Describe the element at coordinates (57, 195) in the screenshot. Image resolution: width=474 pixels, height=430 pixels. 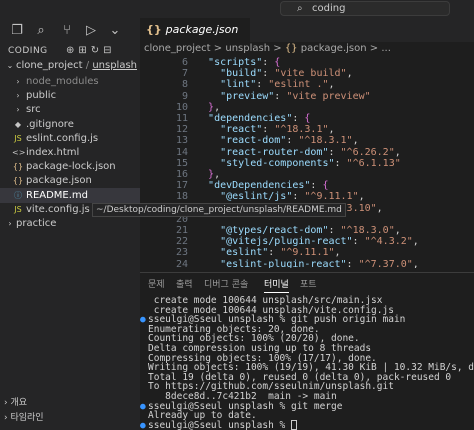
I see `file-tree-label: README.md` at that location.